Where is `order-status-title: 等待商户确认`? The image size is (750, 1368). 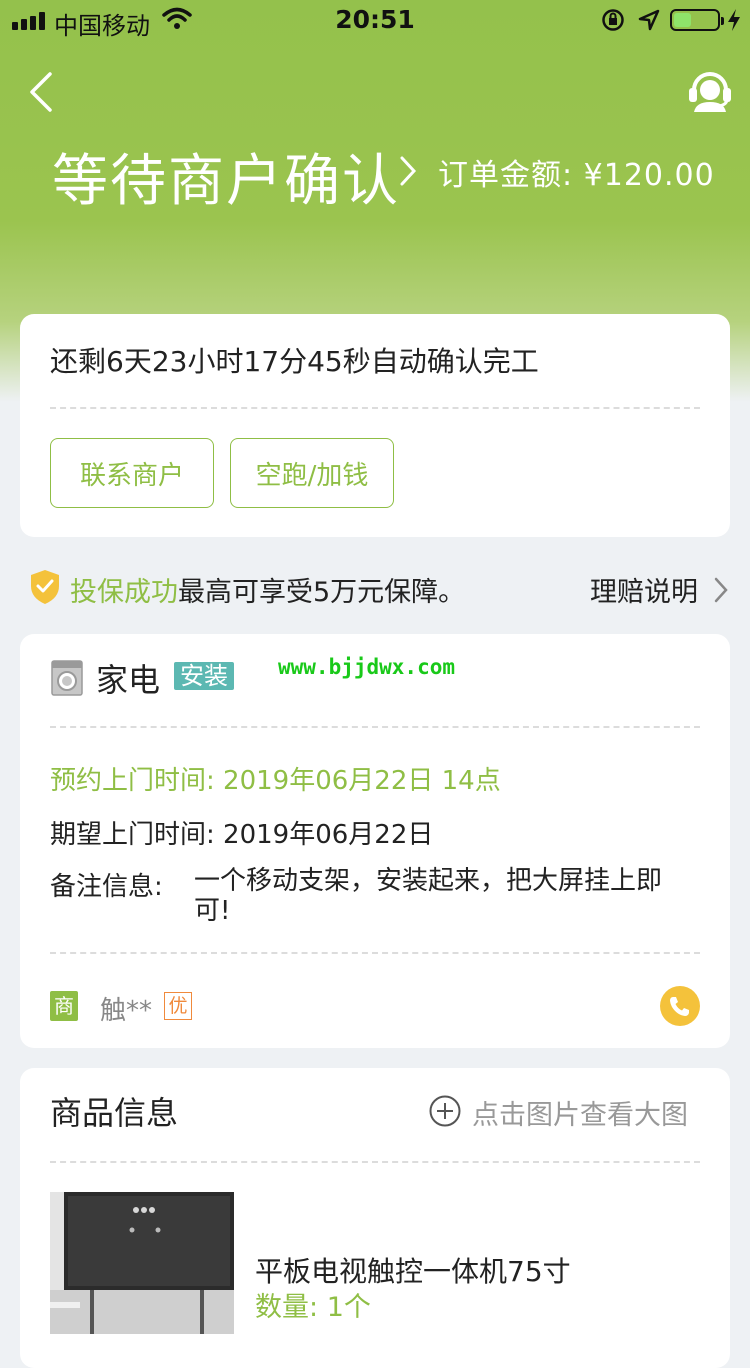 order-status-title: 等待商户确认 is located at coordinates (226, 176).